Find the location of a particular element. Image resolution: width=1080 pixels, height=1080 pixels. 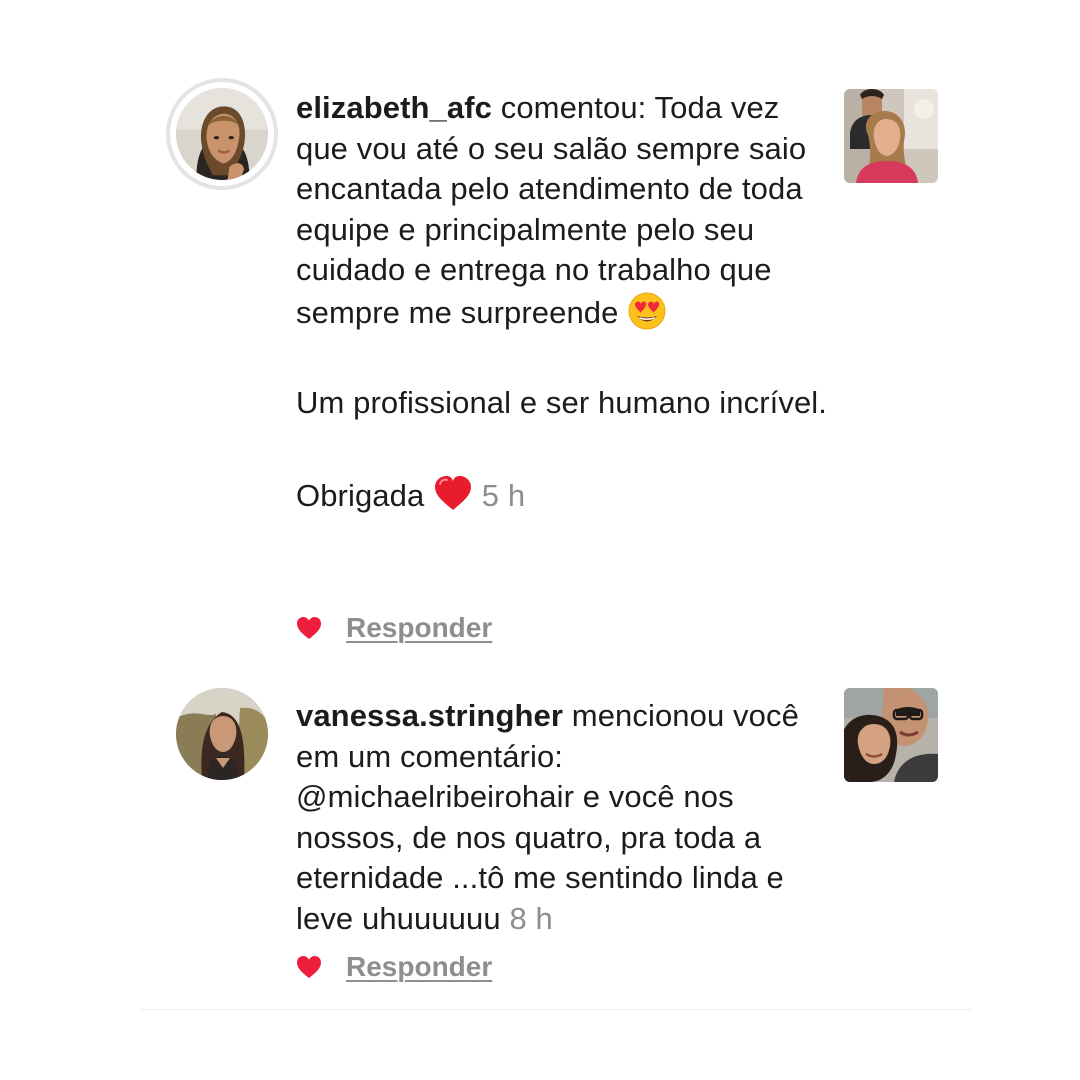

notification-action: comentou: is located at coordinates (573, 107).